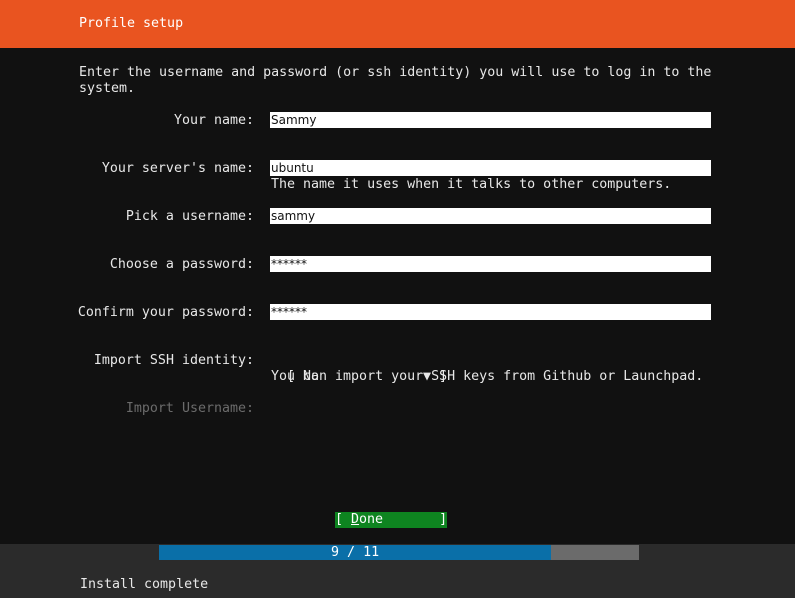 The height and width of the screenshot is (598, 795). I want to click on status-text: Install complete, so click(144, 584).